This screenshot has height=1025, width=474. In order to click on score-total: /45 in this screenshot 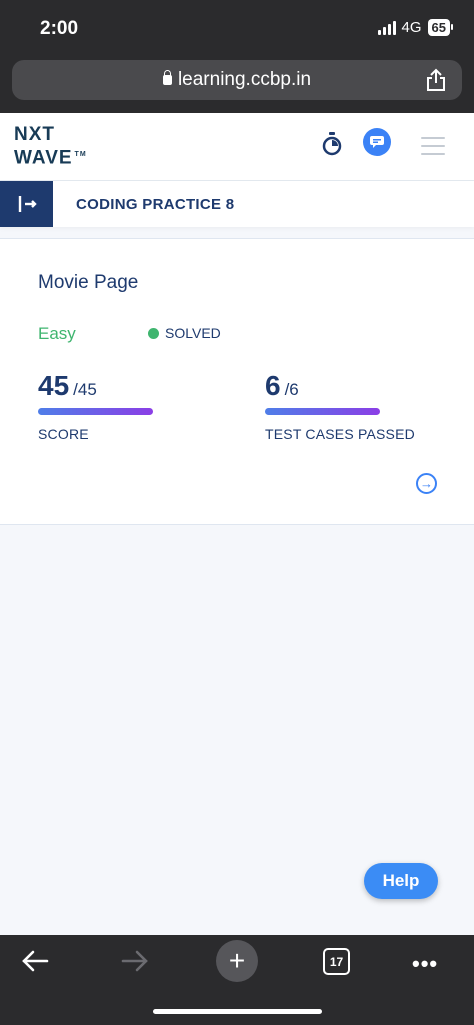, I will do `click(85, 389)`.